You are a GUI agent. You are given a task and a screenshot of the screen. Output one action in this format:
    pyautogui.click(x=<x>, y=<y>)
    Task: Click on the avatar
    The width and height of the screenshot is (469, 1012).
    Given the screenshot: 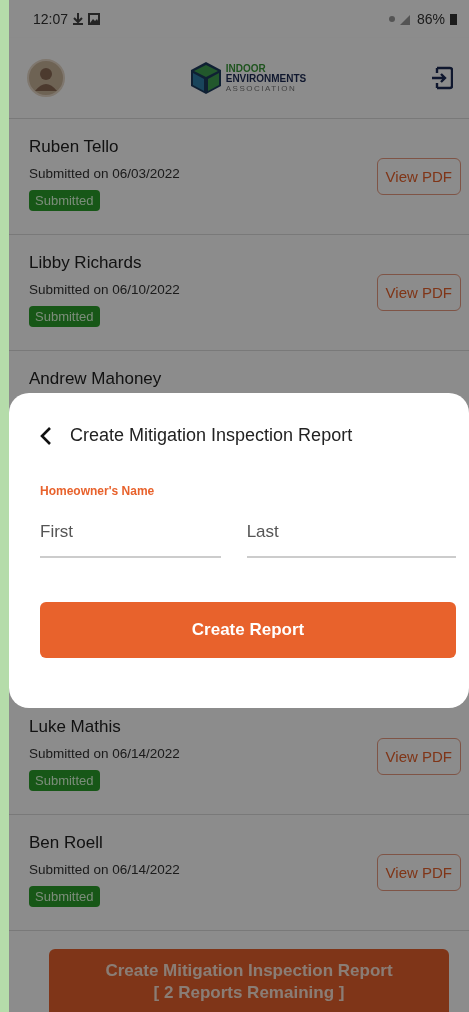 What is the action you would take?
    pyautogui.click(x=46, y=78)
    